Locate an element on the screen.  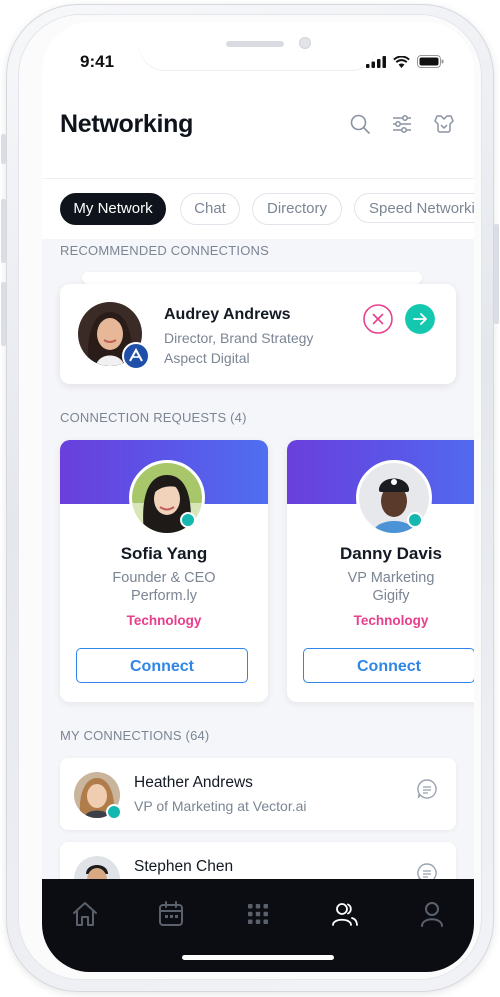
status-bar: 9:41 is located at coordinates (258, 57).